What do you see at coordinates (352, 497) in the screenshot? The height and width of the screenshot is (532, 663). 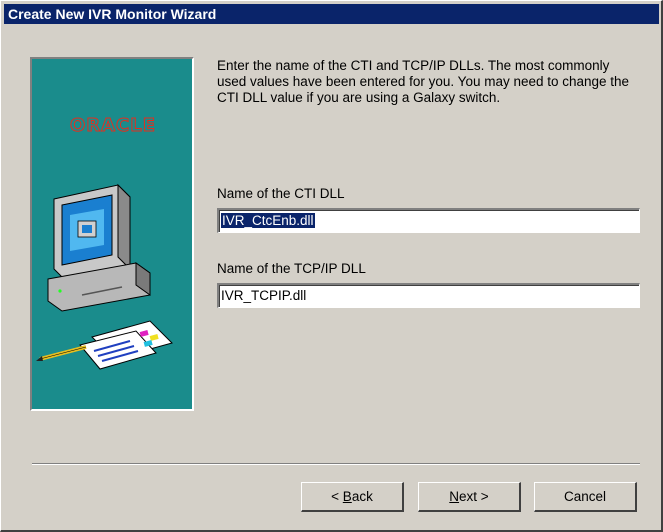 I see `back-button: < Back` at bounding box center [352, 497].